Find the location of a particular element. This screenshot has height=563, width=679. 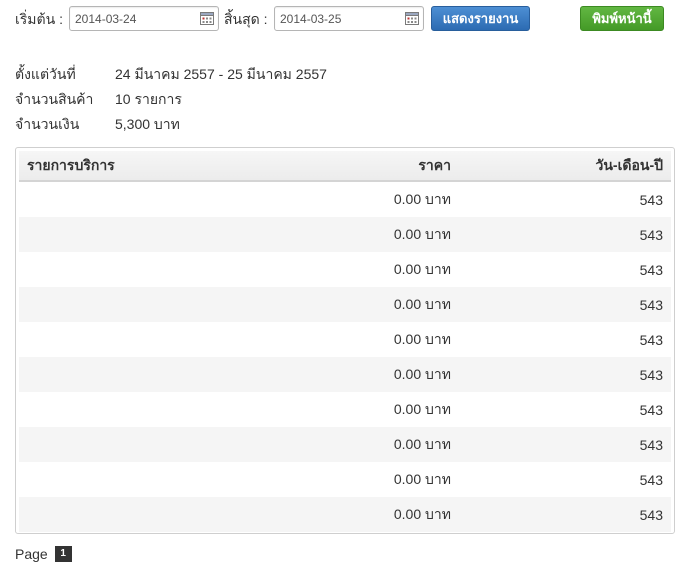

start-date-field is located at coordinates (144, 18).